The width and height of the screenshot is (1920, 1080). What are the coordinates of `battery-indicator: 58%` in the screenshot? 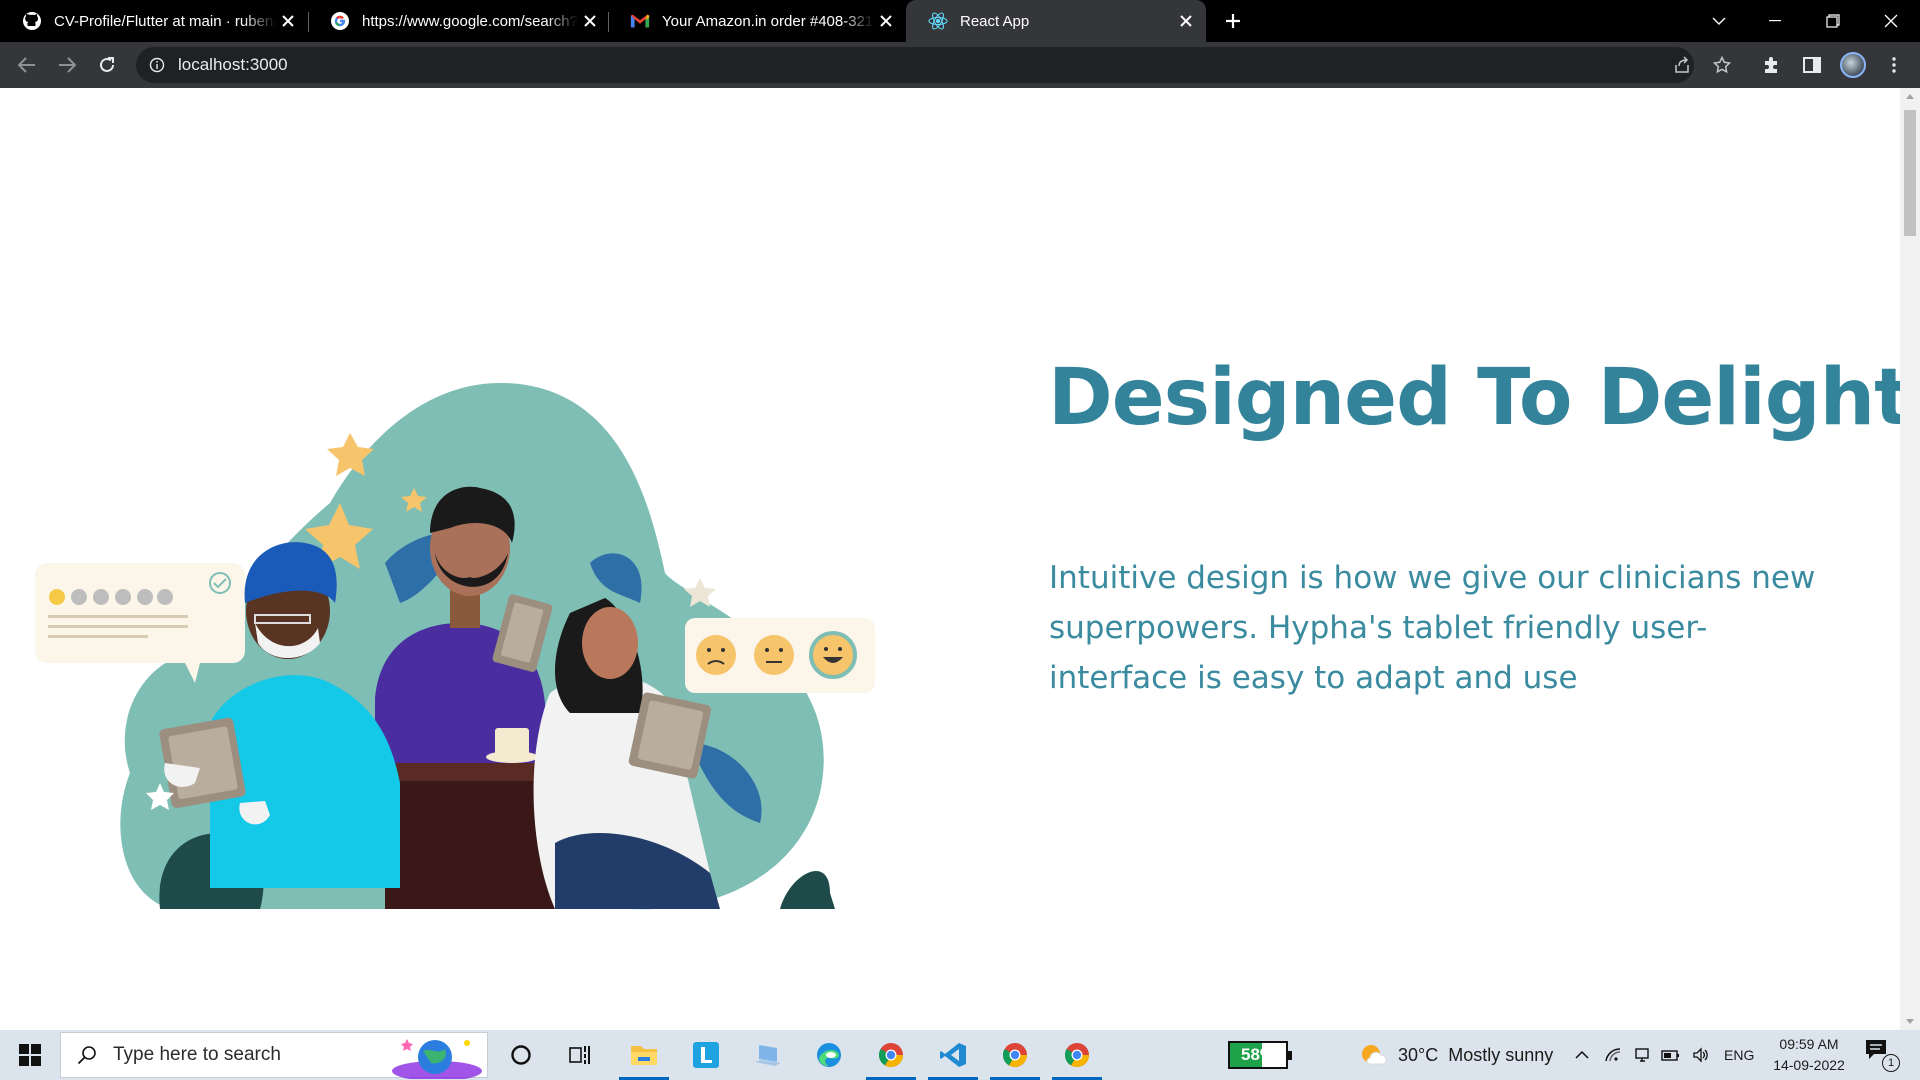 It's located at (1260, 1055).